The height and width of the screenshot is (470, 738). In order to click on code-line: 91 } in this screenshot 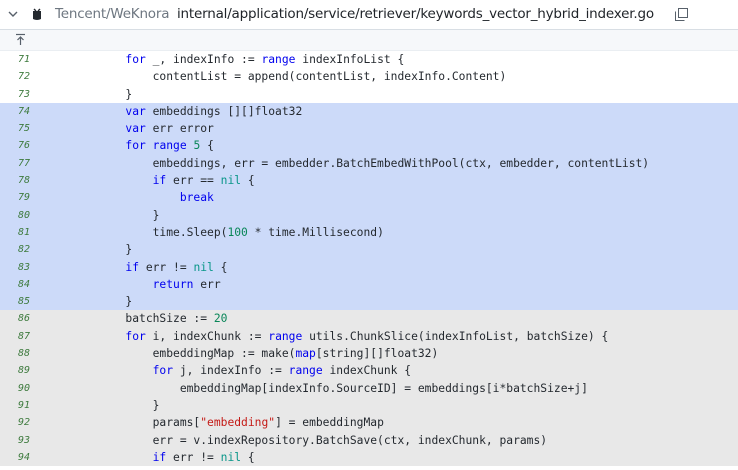, I will do `click(369, 405)`.